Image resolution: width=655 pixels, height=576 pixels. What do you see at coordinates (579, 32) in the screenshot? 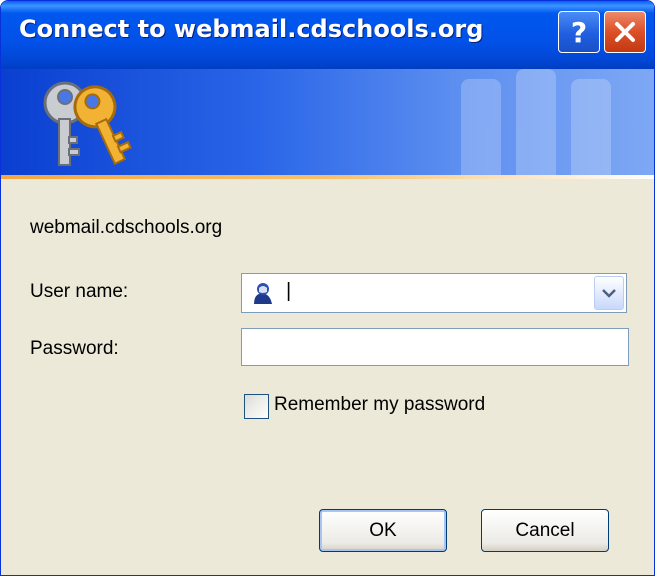
I see `help-button: ?` at bounding box center [579, 32].